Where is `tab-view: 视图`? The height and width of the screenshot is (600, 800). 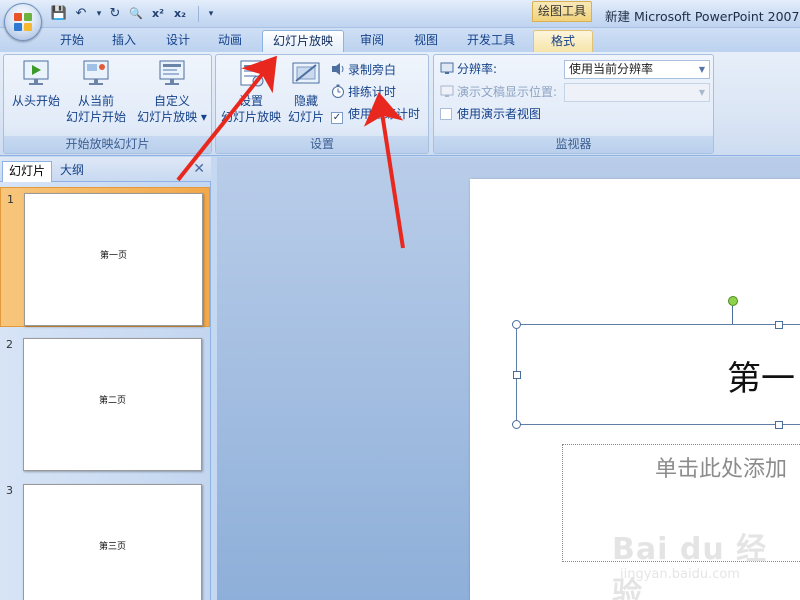
tab-view: 视图 is located at coordinates (426, 41).